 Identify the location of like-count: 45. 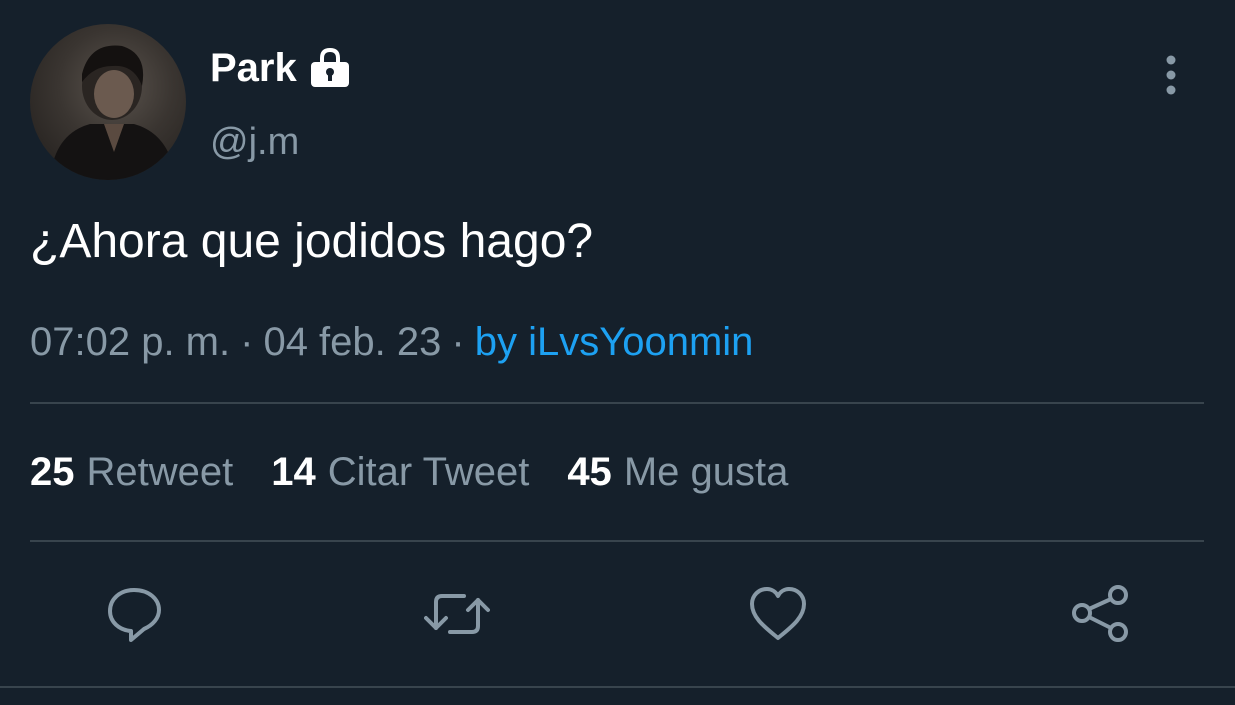
(589, 472).